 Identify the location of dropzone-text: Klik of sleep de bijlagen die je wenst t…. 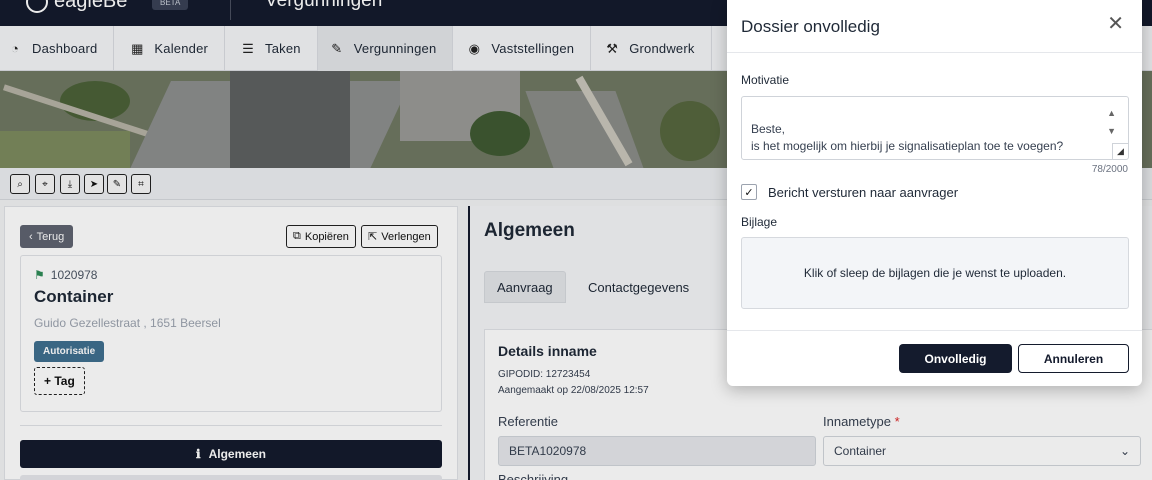
(935, 273).